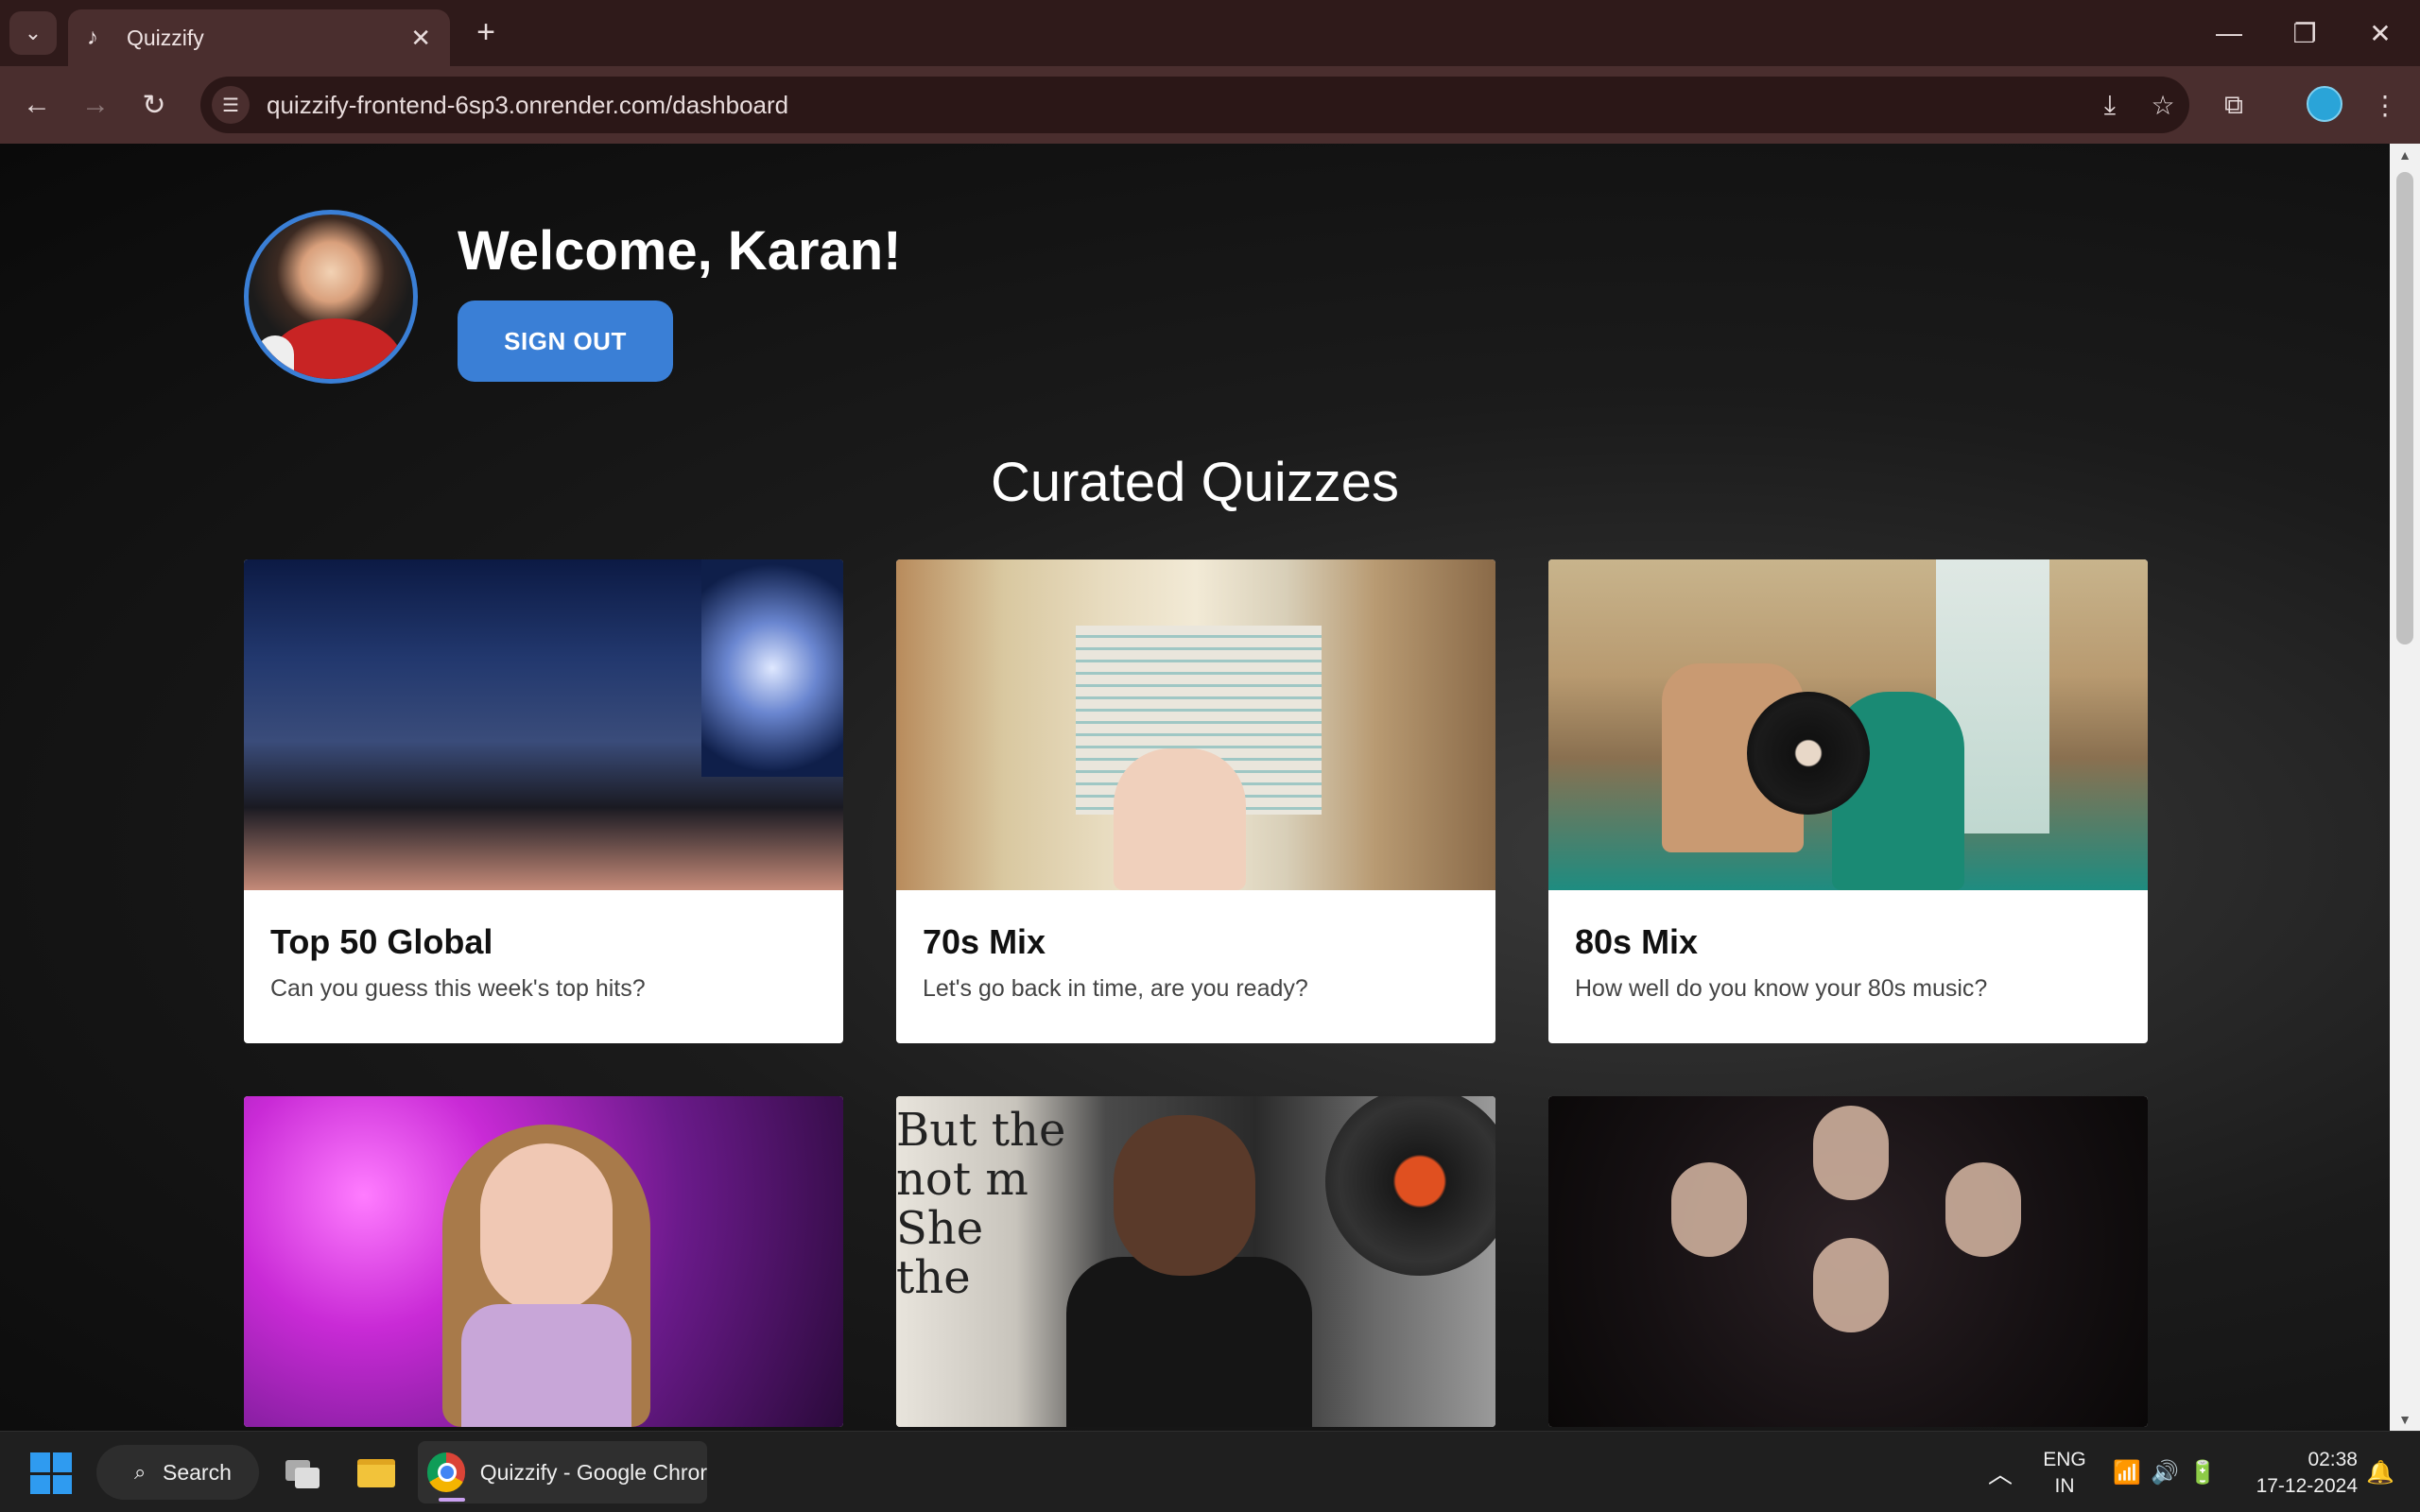  I want to click on install-app-button: ⤓, so click(2110, 104).